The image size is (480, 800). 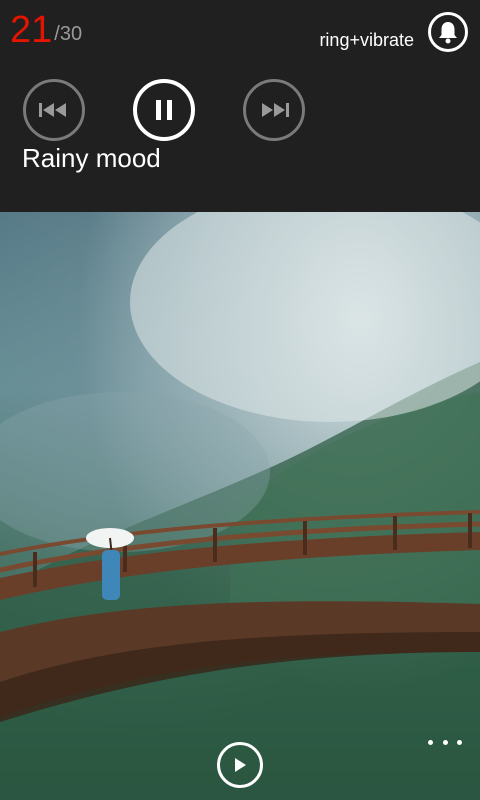 I want to click on ringer-toggle-button, so click(x=448, y=32).